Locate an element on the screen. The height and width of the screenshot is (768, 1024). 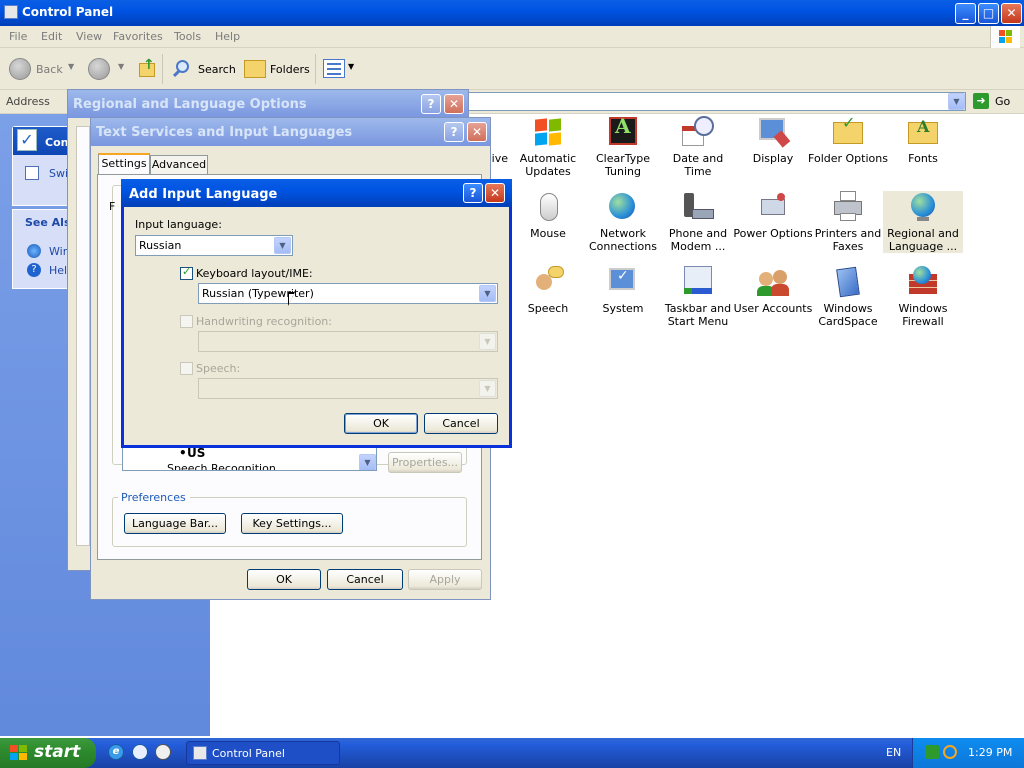
input-language-dropdown-icon: ▼ is located at coordinates (282, 245).